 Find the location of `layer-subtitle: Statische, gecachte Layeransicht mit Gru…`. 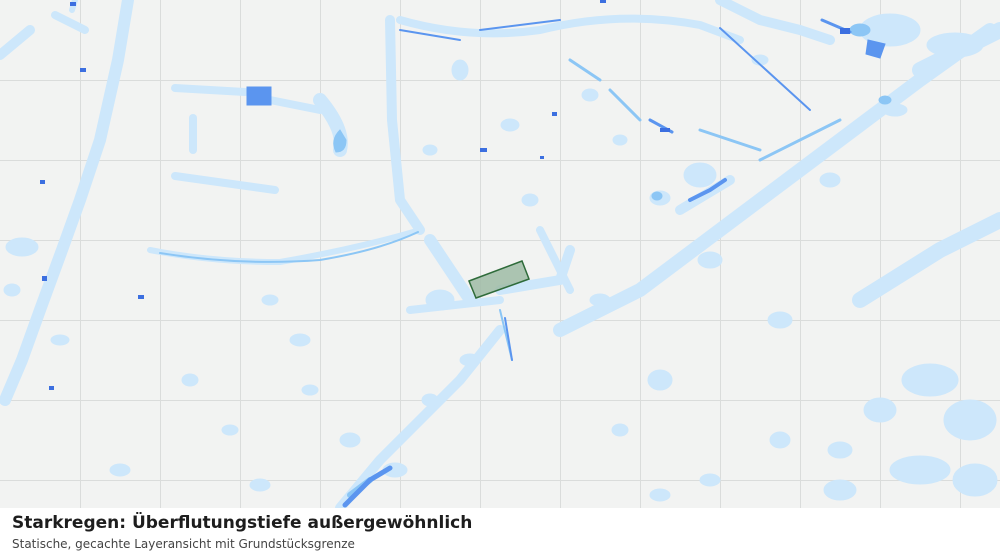

layer-subtitle: Statische, gecachte Layeransicht mit Gru… is located at coordinates (183, 544).